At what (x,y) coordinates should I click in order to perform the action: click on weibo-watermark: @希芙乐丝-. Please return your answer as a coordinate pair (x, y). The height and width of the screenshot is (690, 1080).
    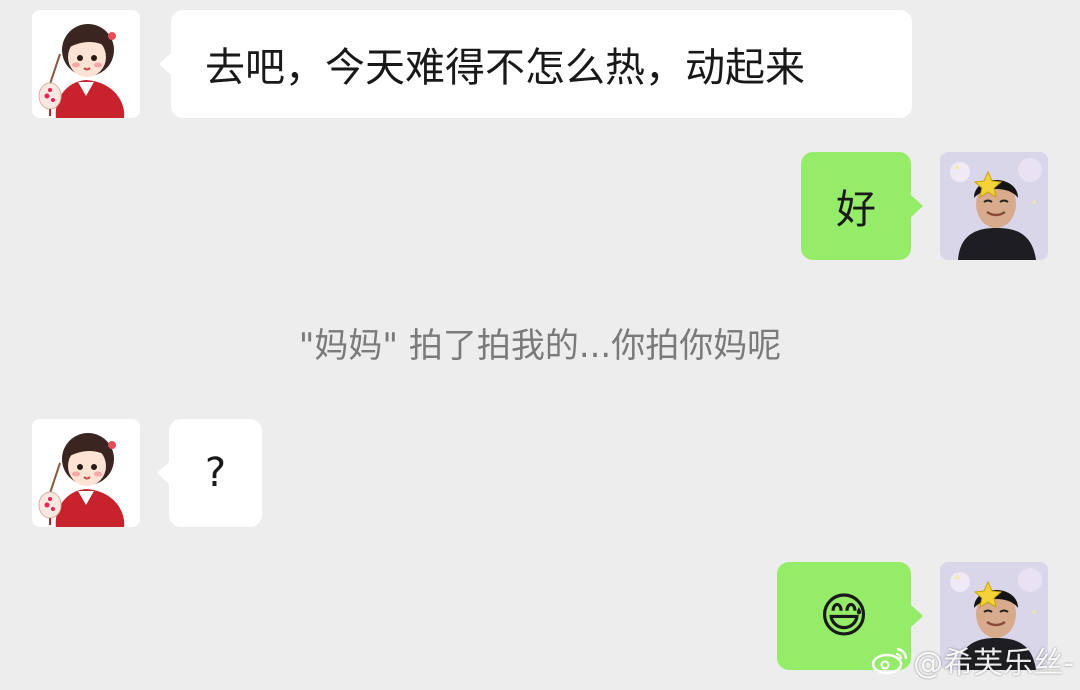
    Looking at the image, I should click on (972, 660).